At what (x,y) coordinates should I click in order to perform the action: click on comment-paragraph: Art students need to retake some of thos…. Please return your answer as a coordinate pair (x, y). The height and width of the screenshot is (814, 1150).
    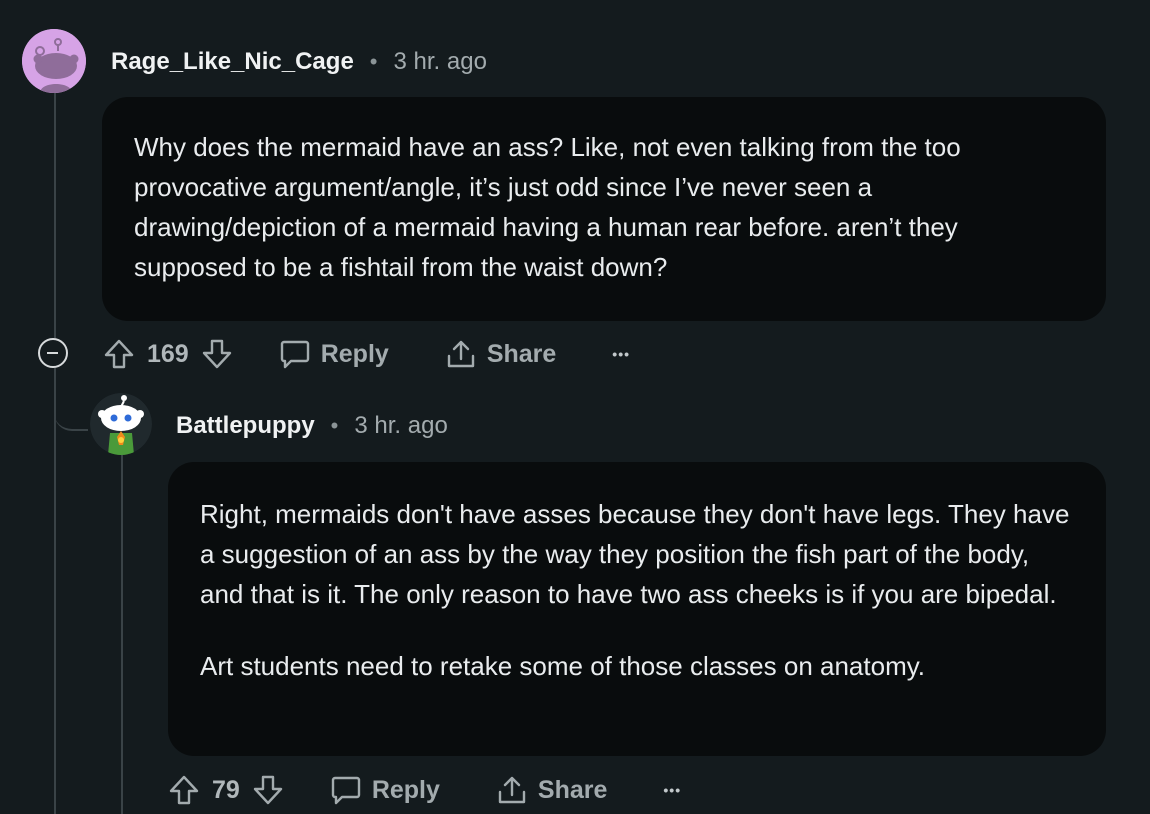
    Looking at the image, I should click on (563, 666).